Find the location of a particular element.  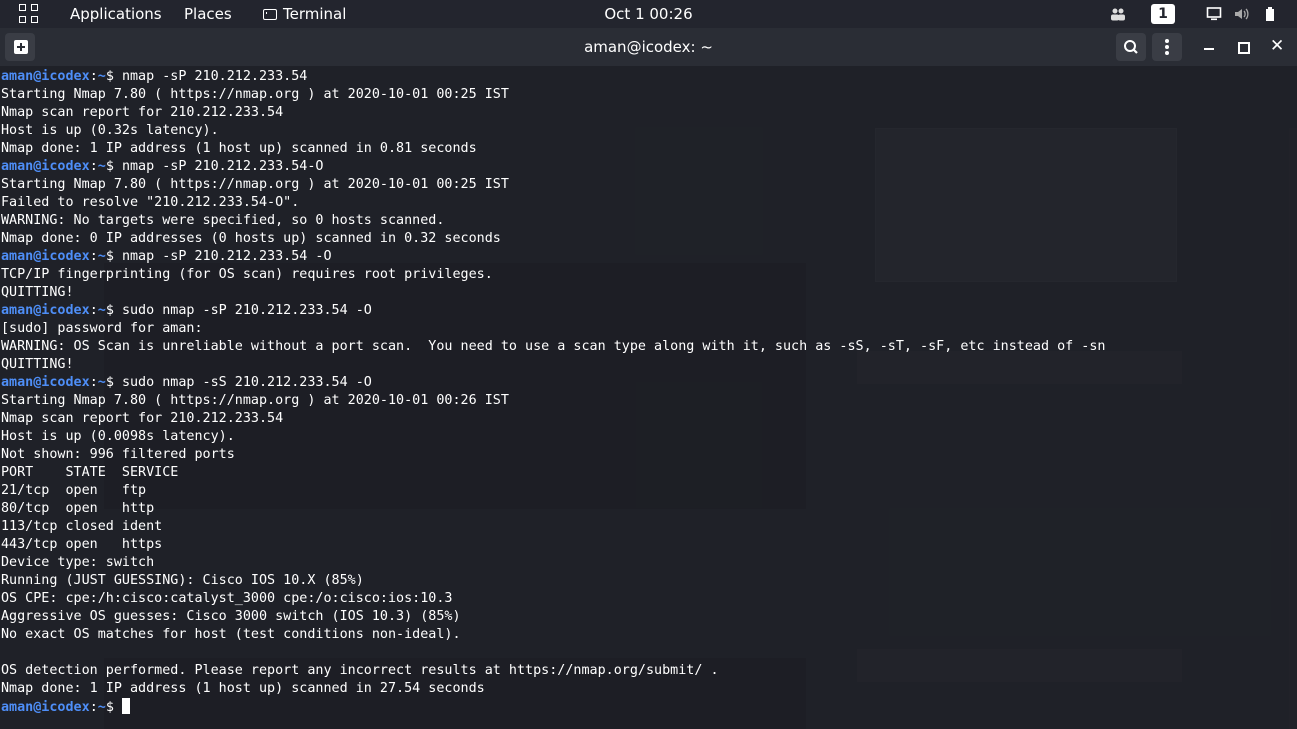

terminal-output-line: PORT STATE SERVICE is located at coordinates (553, 473).